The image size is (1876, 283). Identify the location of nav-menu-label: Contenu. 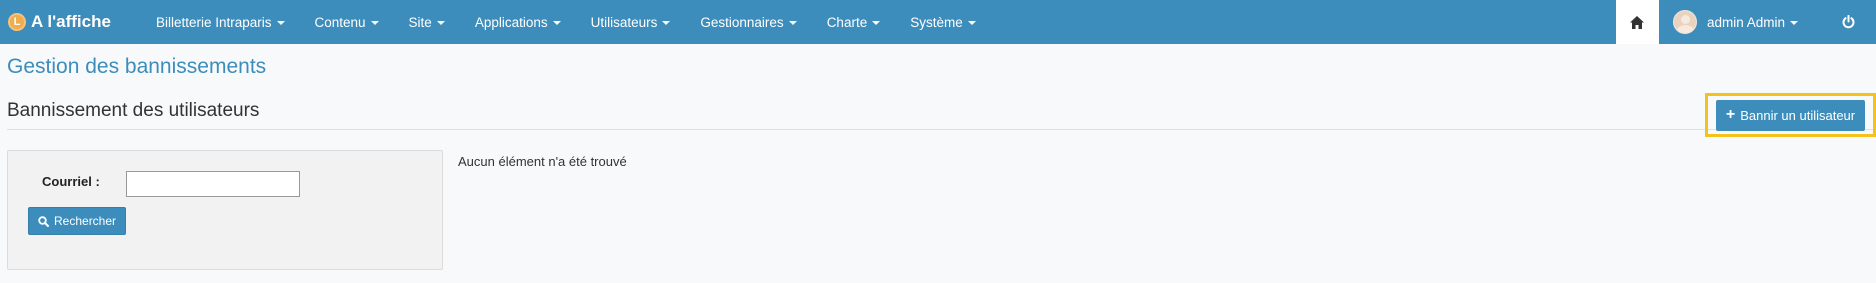
(340, 22).